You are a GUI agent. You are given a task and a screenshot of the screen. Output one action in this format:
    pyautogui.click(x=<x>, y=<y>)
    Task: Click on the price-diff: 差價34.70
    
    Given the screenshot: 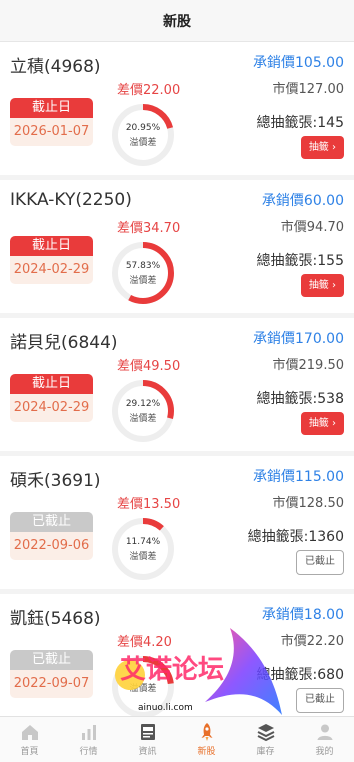 What is the action you would take?
    pyautogui.click(x=149, y=228)
    